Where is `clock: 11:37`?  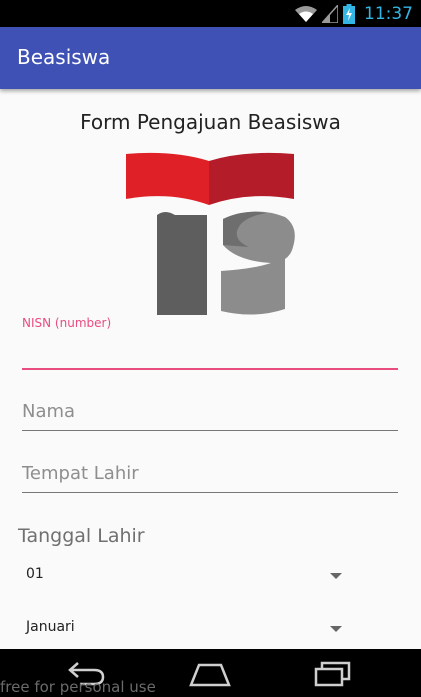 clock: 11:37 is located at coordinates (388, 14).